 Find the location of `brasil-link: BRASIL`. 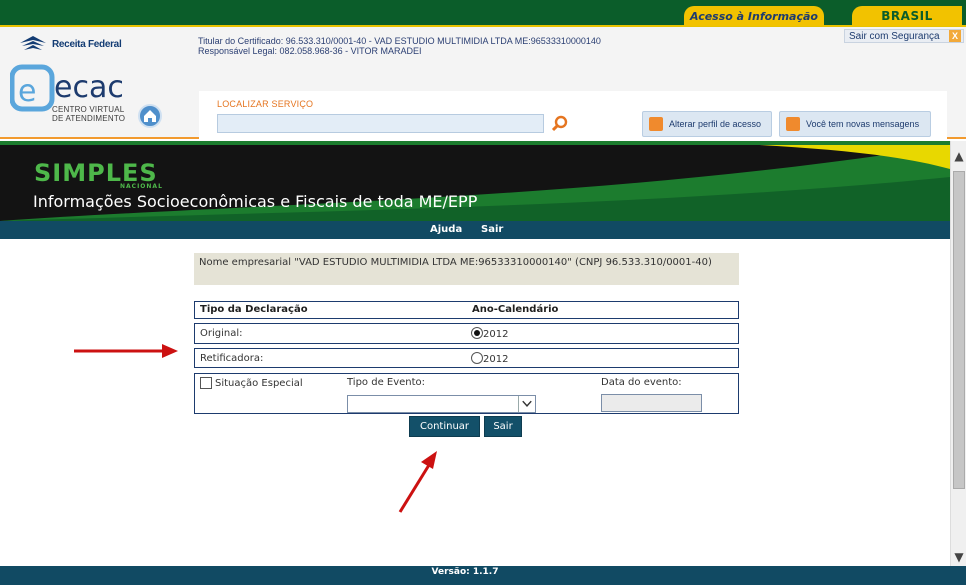

brasil-link: BRASIL is located at coordinates (907, 16).